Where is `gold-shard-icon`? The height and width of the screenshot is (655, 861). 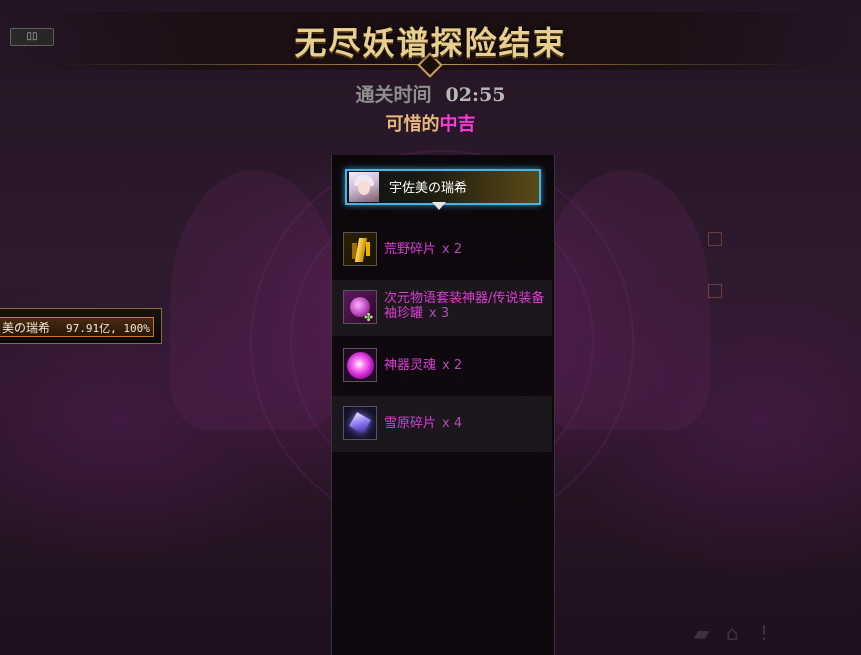
gold-shard-icon is located at coordinates (360, 249).